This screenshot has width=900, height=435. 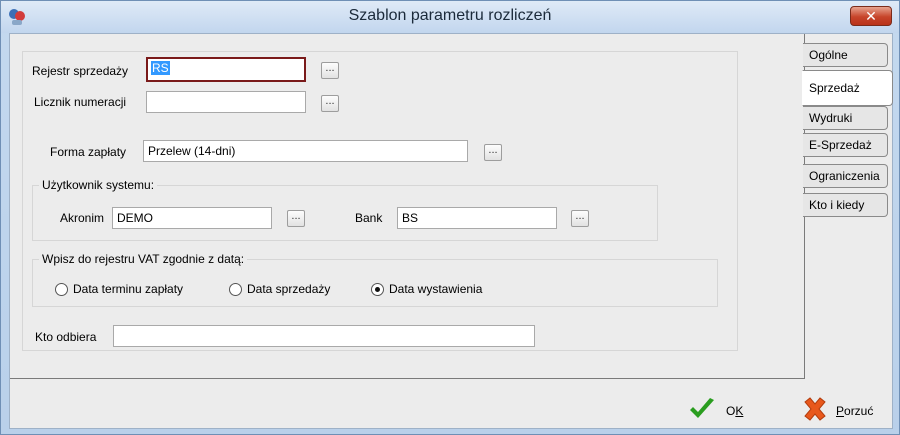 I want to click on radio-data-terminu-label: Data terminu zapłaty, so click(x=128, y=289).